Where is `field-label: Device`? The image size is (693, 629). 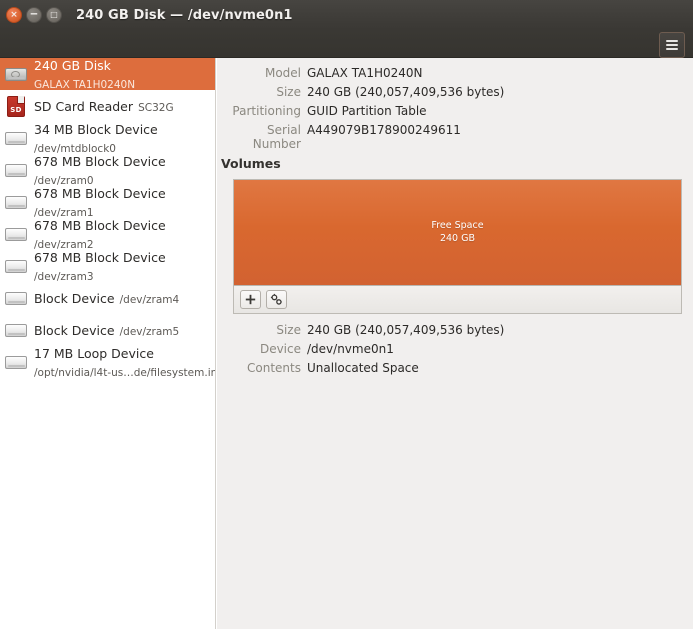
field-label: Device is located at coordinates (280, 349).